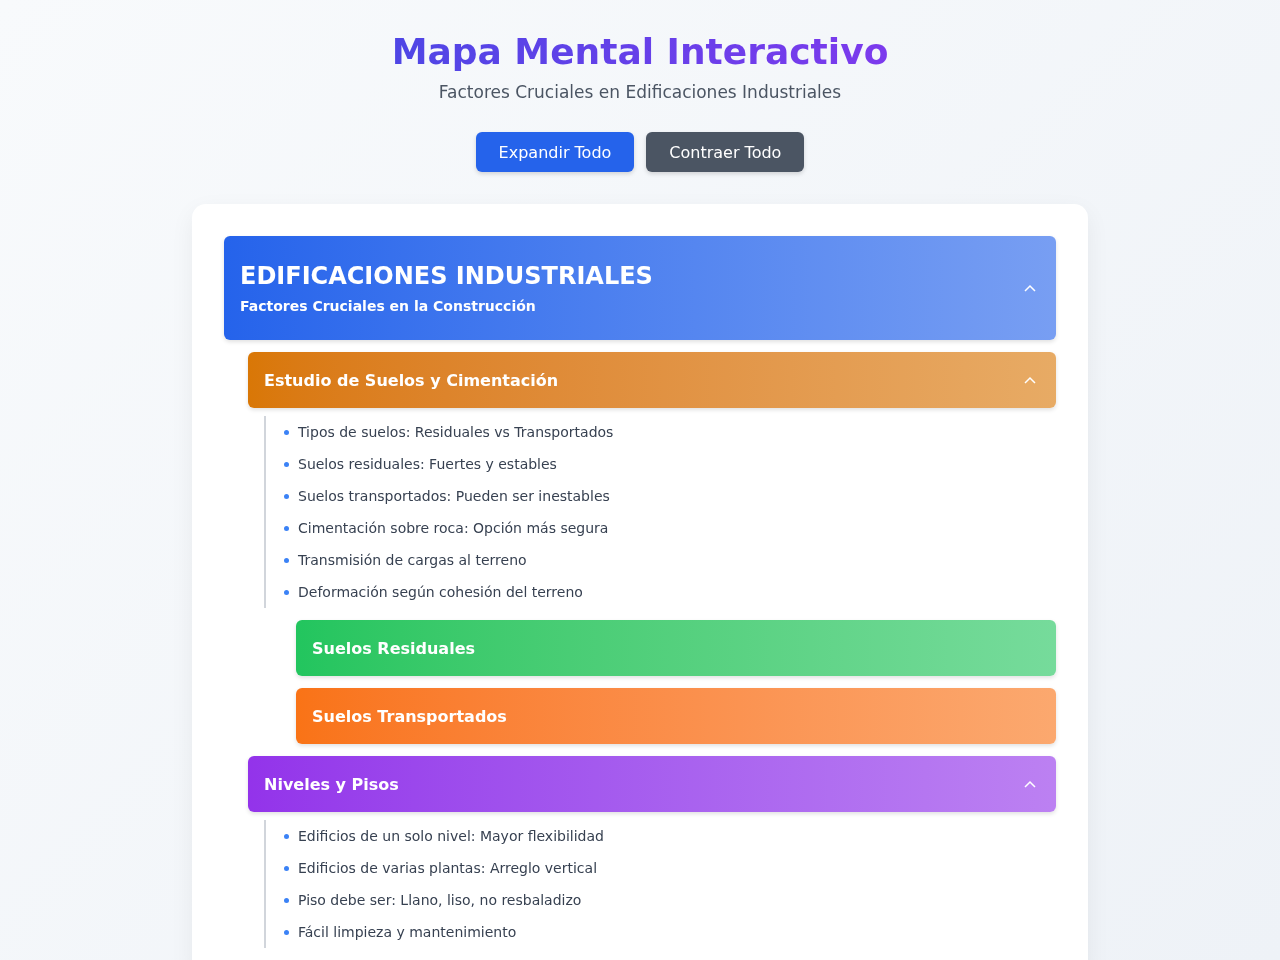 This screenshot has height=960, width=1280. I want to click on node-title: Estudio de Suelos y Cimentación, so click(411, 380).